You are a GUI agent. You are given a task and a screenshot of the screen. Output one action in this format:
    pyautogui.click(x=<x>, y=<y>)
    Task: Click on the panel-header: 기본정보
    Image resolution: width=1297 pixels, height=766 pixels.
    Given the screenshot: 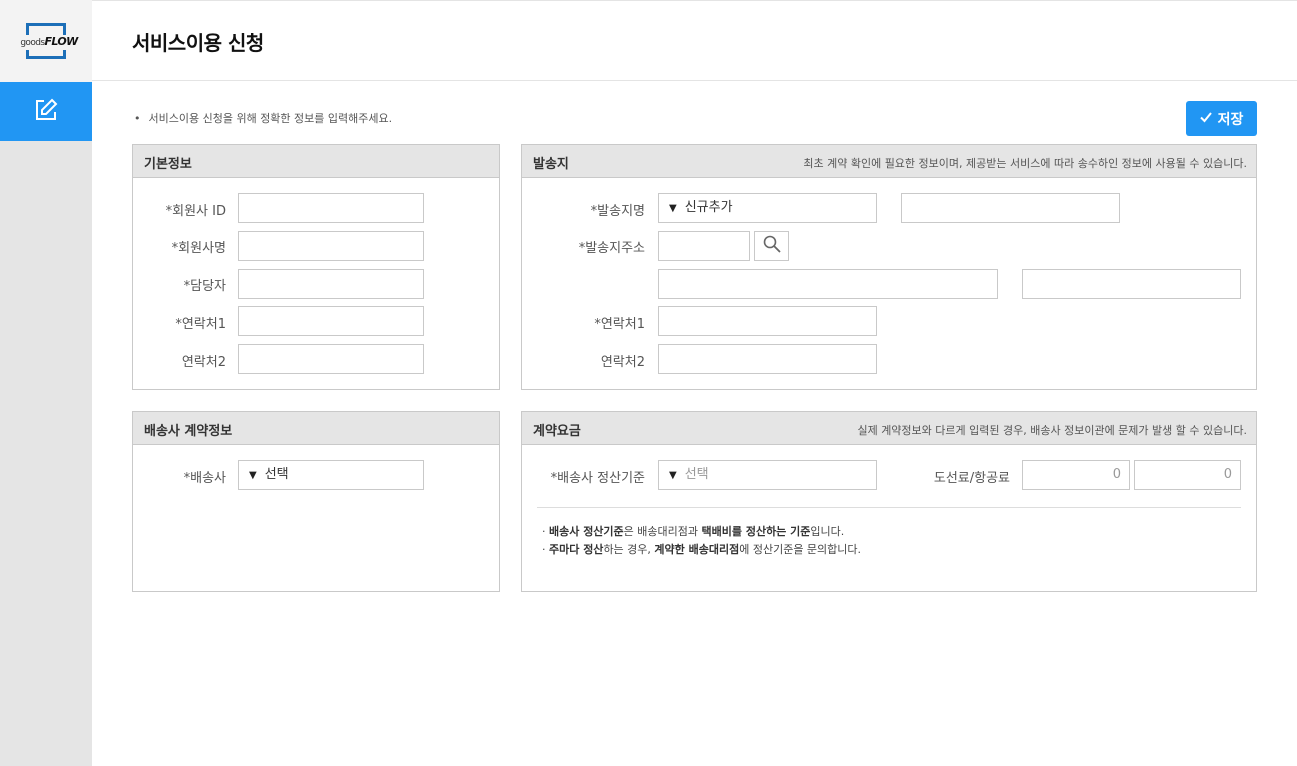 What is the action you would take?
    pyautogui.click(x=316, y=161)
    